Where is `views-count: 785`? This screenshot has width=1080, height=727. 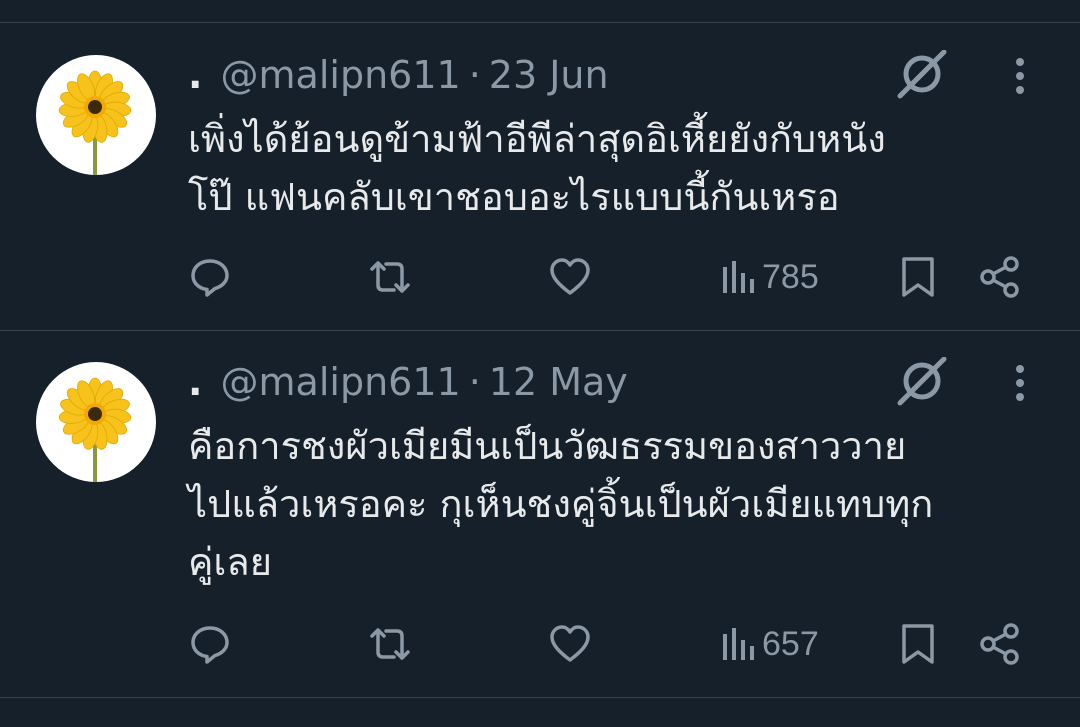
views-count: 785 is located at coordinates (790, 276).